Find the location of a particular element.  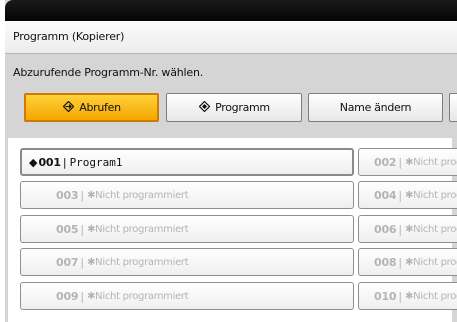

page-title: Programm (Kopierer) is located at coordinates (69, 36).